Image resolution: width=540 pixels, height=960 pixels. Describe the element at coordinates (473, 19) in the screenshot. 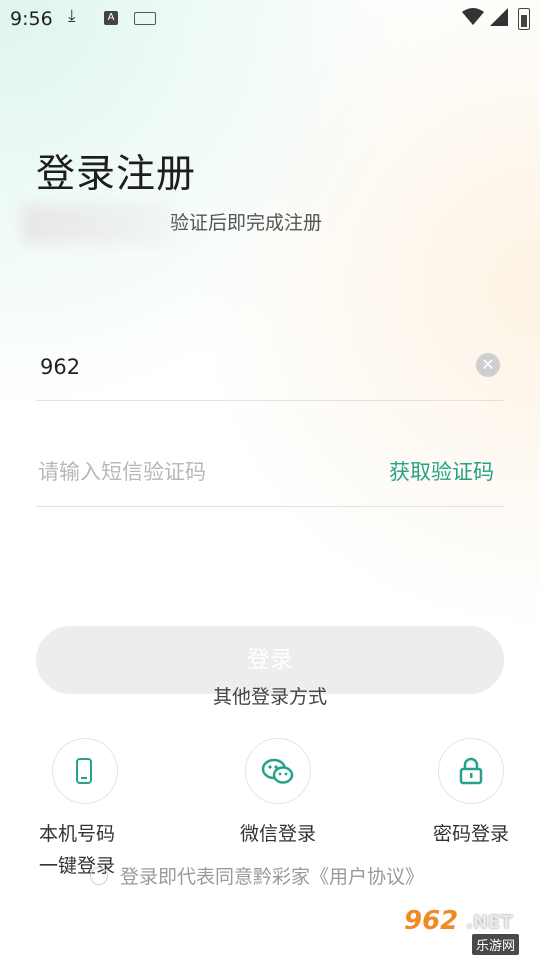

I see `wifi-icon` at that location.